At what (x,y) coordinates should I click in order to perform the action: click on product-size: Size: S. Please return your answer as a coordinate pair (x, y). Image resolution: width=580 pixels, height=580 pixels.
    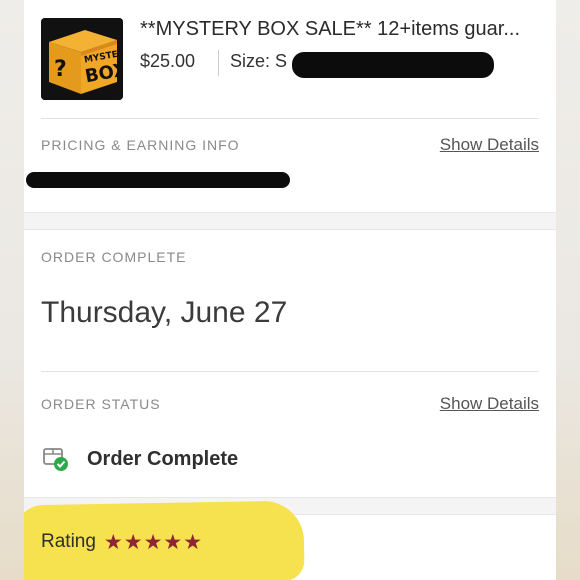
    Looking at the image, I should click on (259, 61).